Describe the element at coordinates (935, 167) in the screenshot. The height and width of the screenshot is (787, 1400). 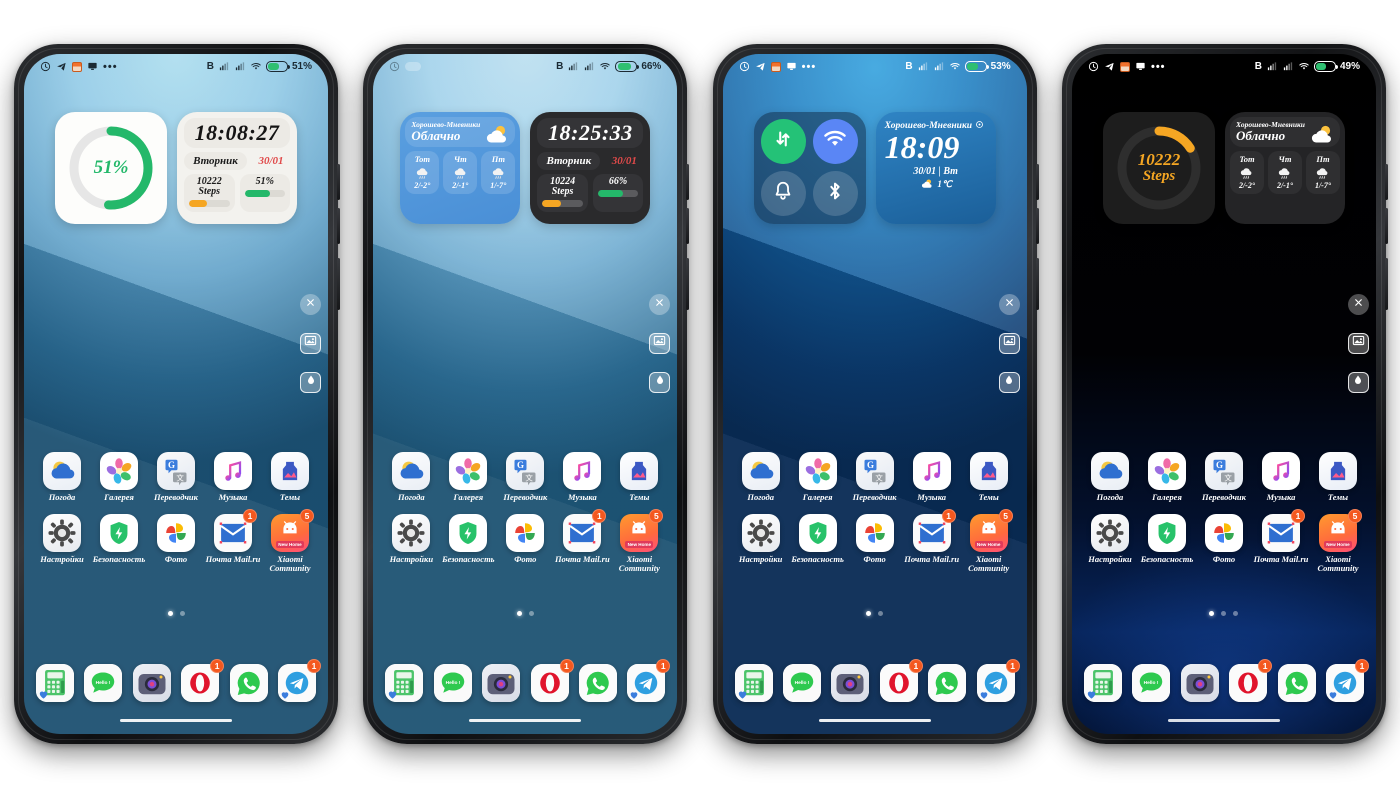
I see `big-clock-widget: Хорошево-Мневники 18:09 30/01 | Вт 1℃` at that location.